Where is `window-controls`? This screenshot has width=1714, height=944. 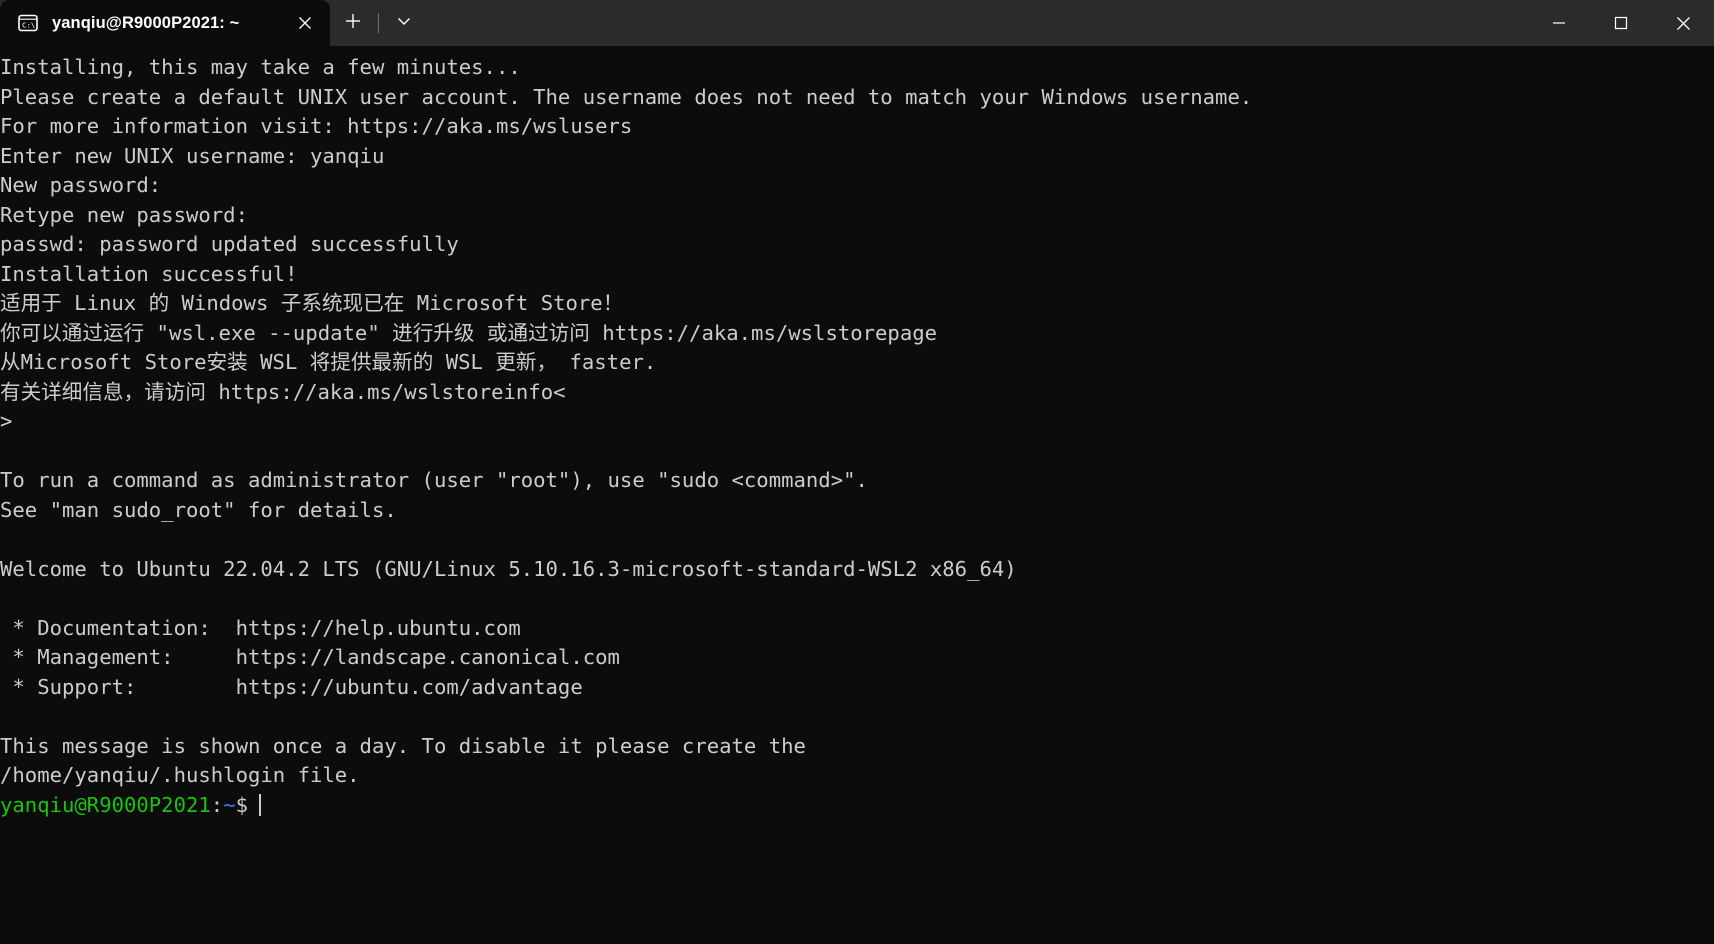 window-controls is located at coordinates (1621, 23).